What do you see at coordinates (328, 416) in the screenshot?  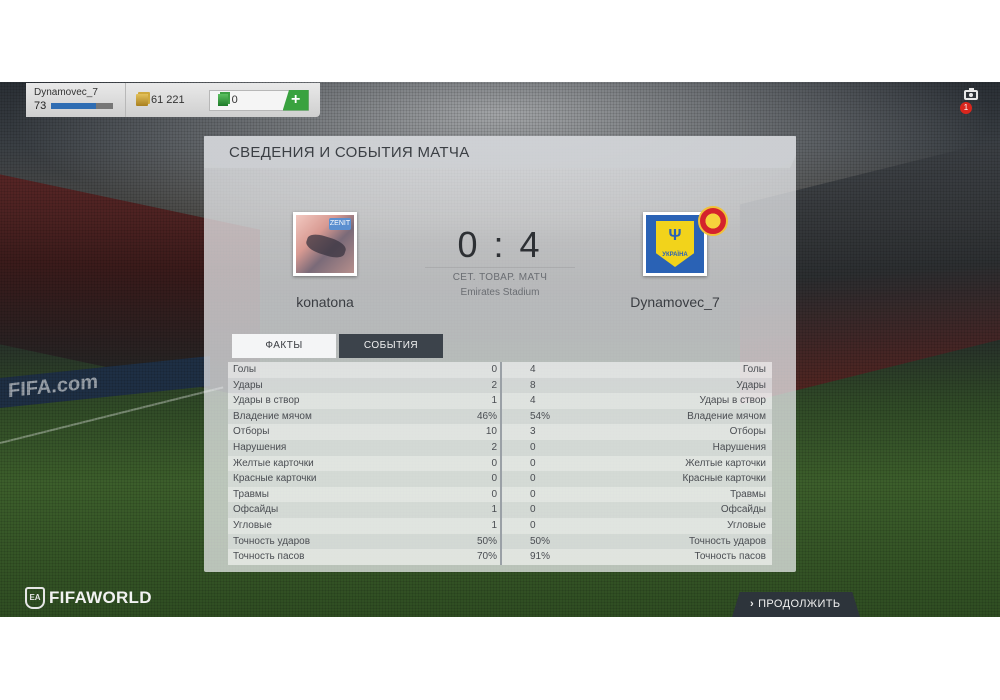 I see `stat-label-home: Владение мячом` at bounding box center [328, 416].